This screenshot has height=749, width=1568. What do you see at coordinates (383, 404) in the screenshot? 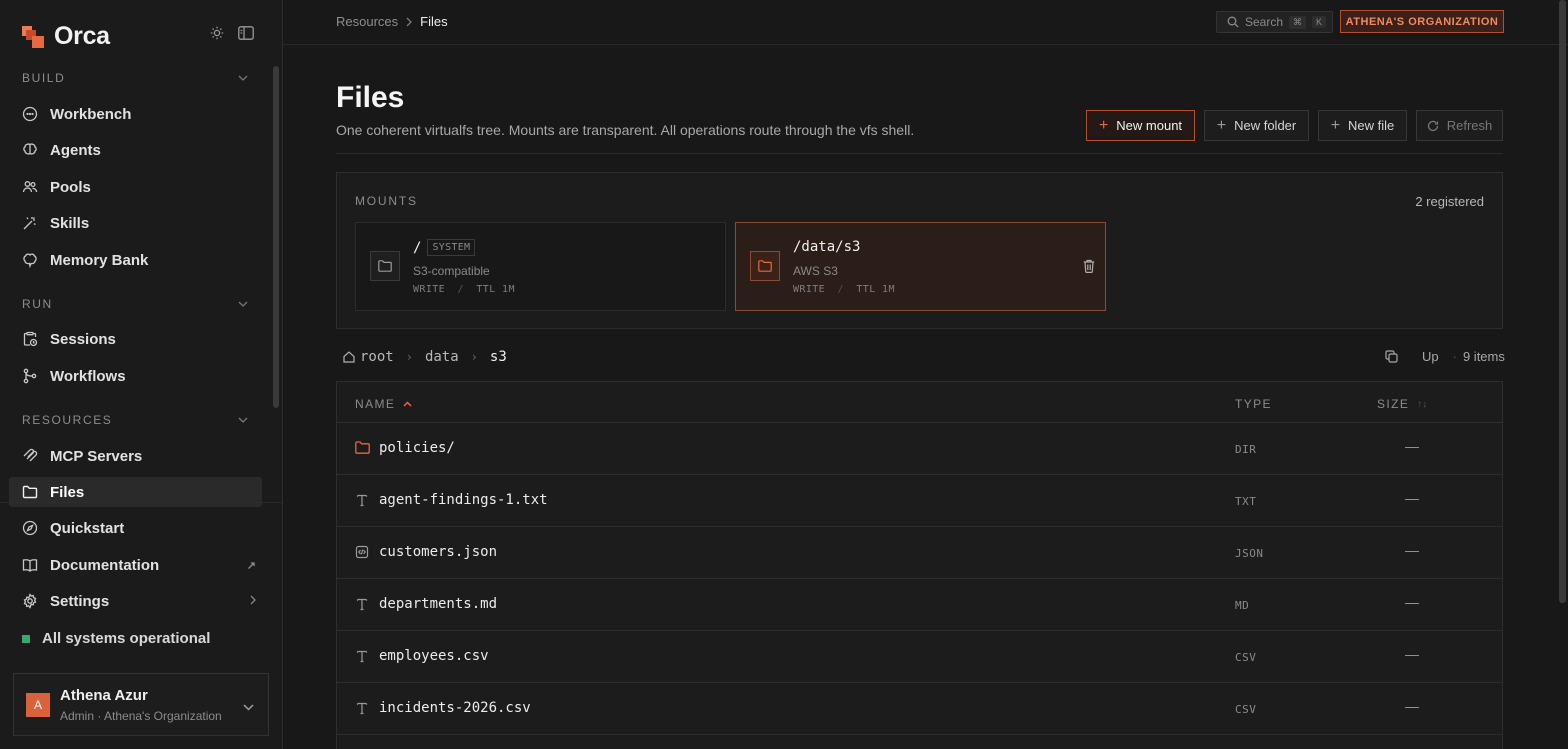
I see `column-name-header: NAME` at bounding box center [383, 404].